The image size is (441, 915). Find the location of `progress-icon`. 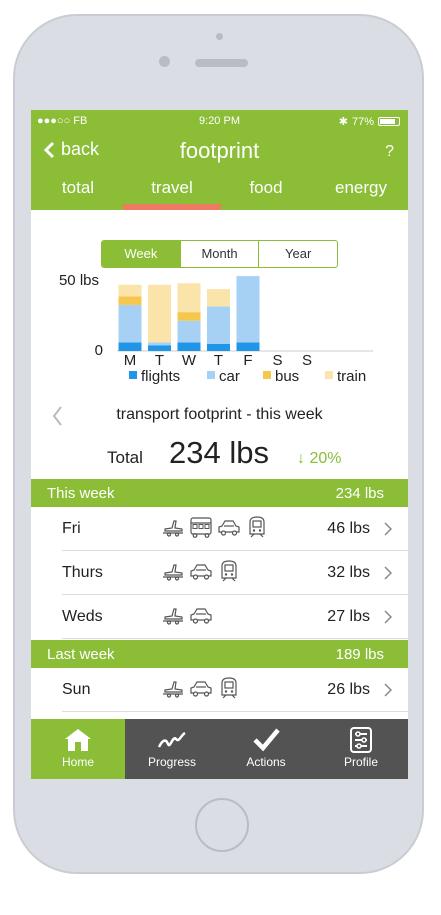

progress-icon is located at coordinates (171, 739).